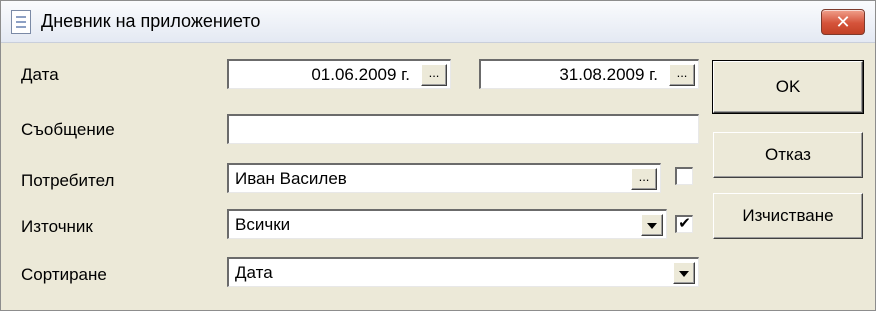 This screenshot has width=876, height=311. What do you see at coordinates (463, 129) in the screenshot?
I see `message-input` at bounding box center [463, 129].